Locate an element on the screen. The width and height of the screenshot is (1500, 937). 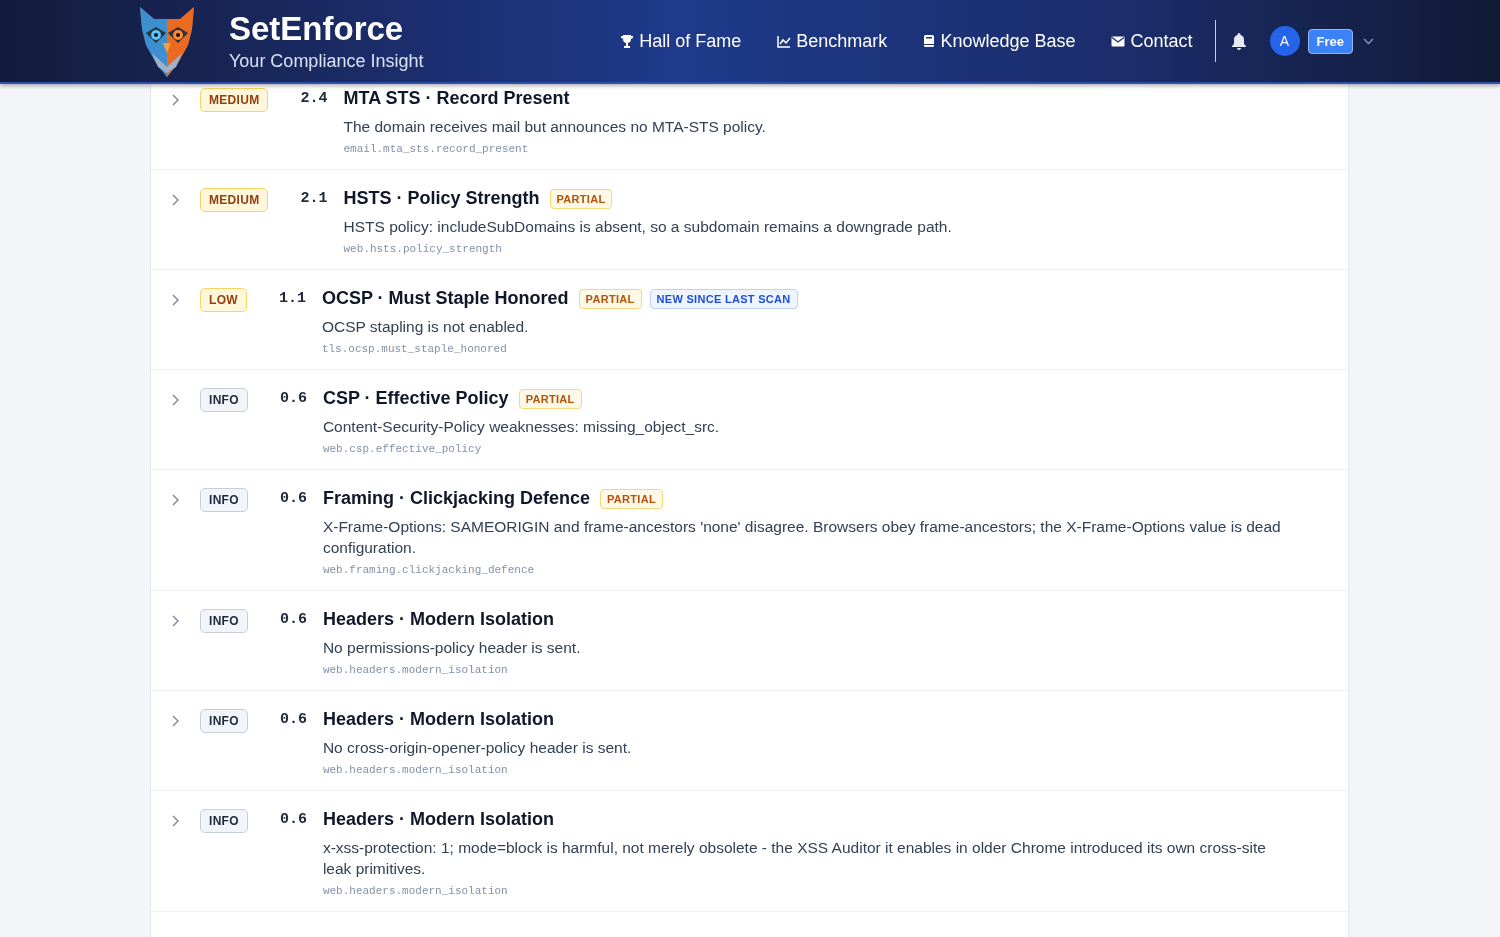
line-chart-icon is located at coordinates (784, 41).